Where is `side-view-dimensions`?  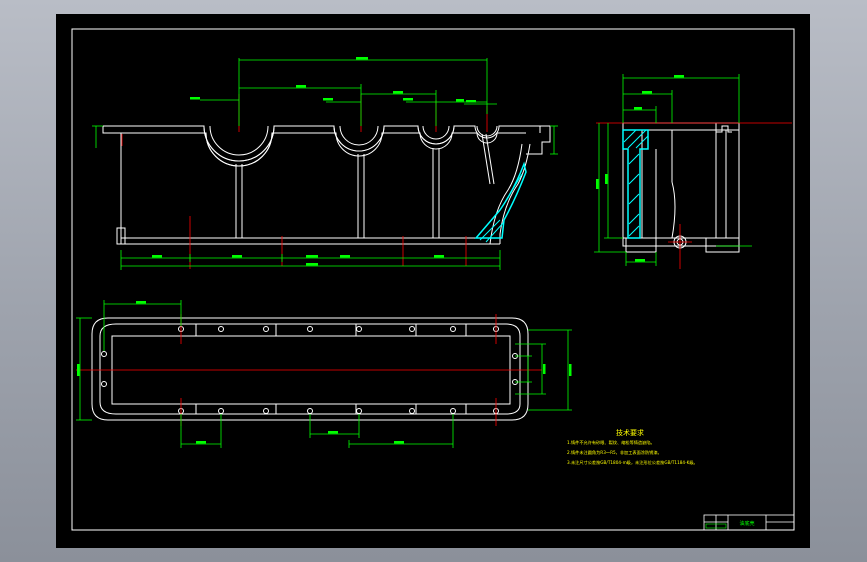
side-view-dimensions is located at coordinates (673, 170).